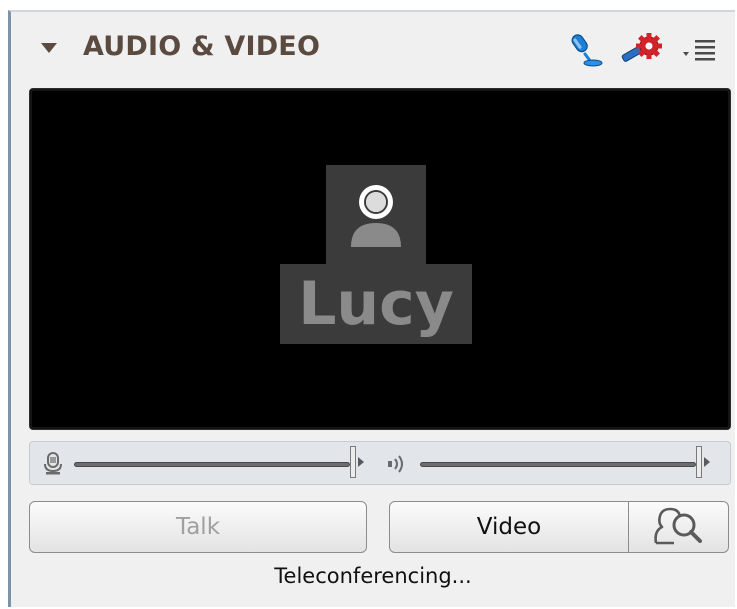 This screenshot has height=609, width=737. What do you see at coordinates (373, 48) in the screenshot?
I see `panel-header: AUDIO & VIDEO` at bounding box center [373, 48].